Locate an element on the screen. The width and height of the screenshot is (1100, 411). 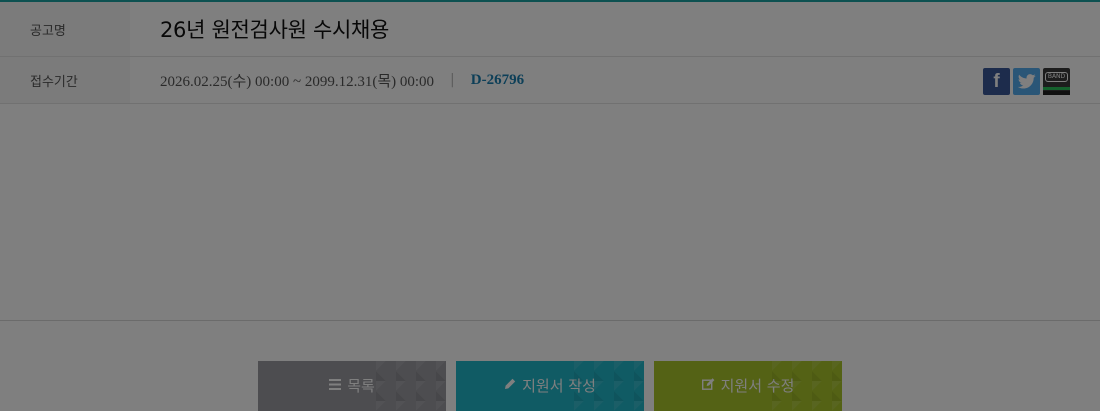
twitter-share-button is located at coordinates (1026, 81).